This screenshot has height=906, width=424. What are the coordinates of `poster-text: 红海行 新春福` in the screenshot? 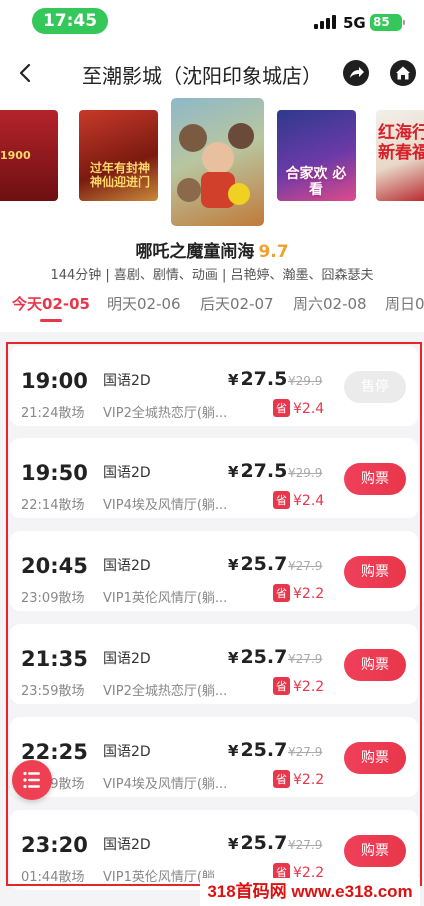 It's located at (401, 143).